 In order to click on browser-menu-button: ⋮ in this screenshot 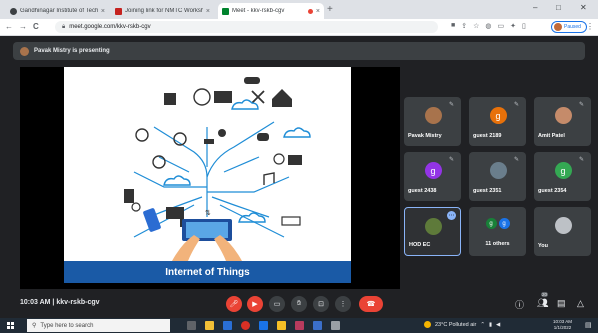, I will do `click(590, 26)`.